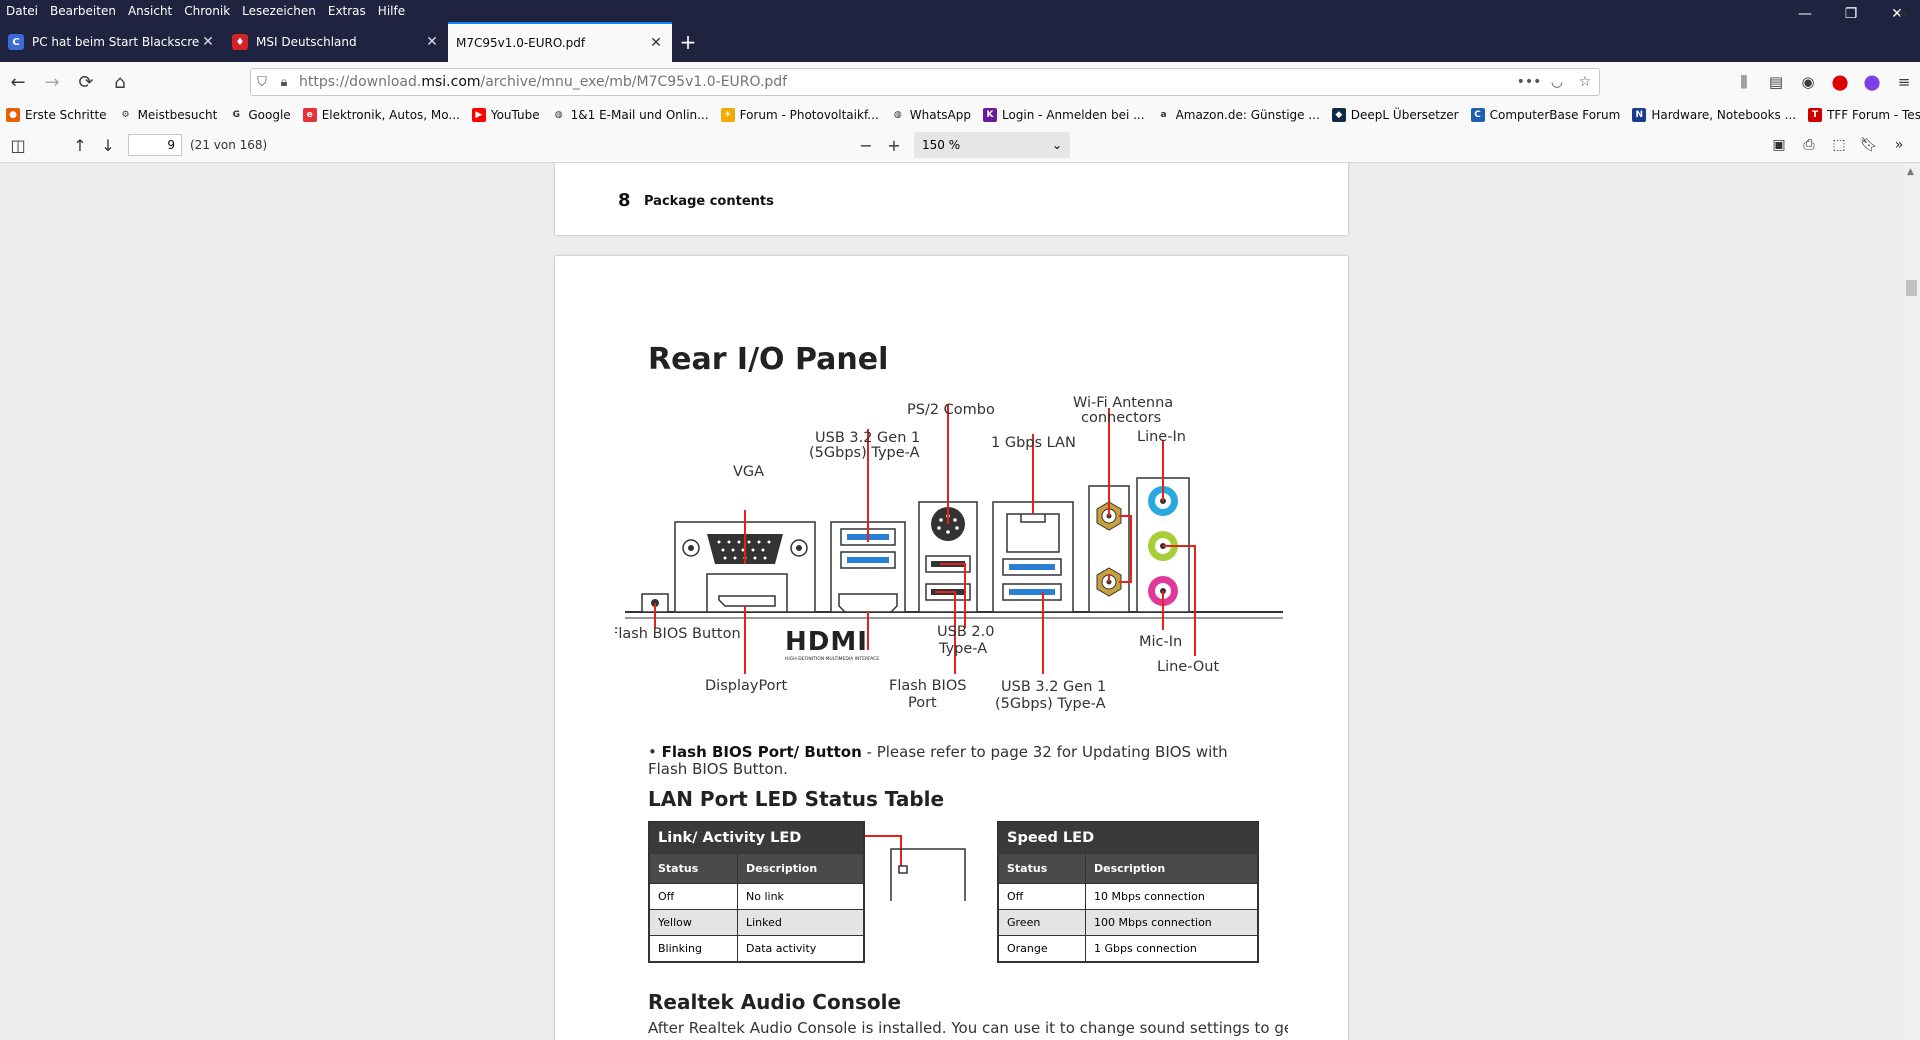 This screenshot has width=1920, height=1040. I want to click on bookmarks-overflow-icon: », so click(1903, 12).